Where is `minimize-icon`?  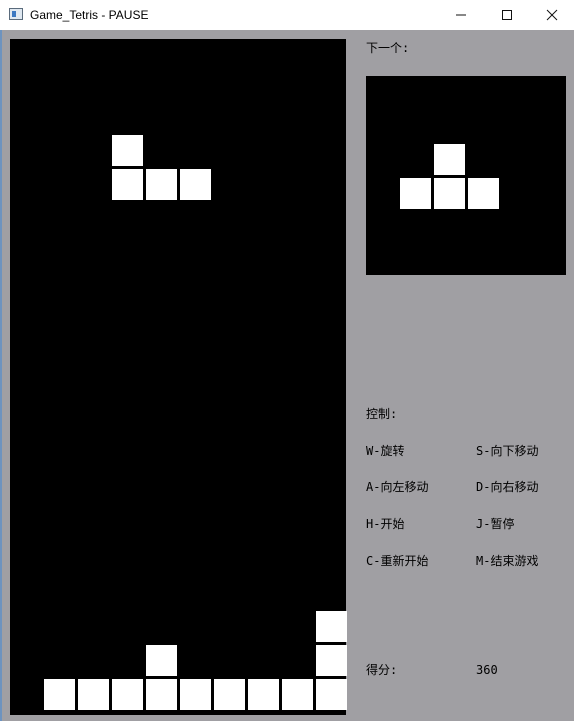
minimize-icon is located at coordinates (461, 15).